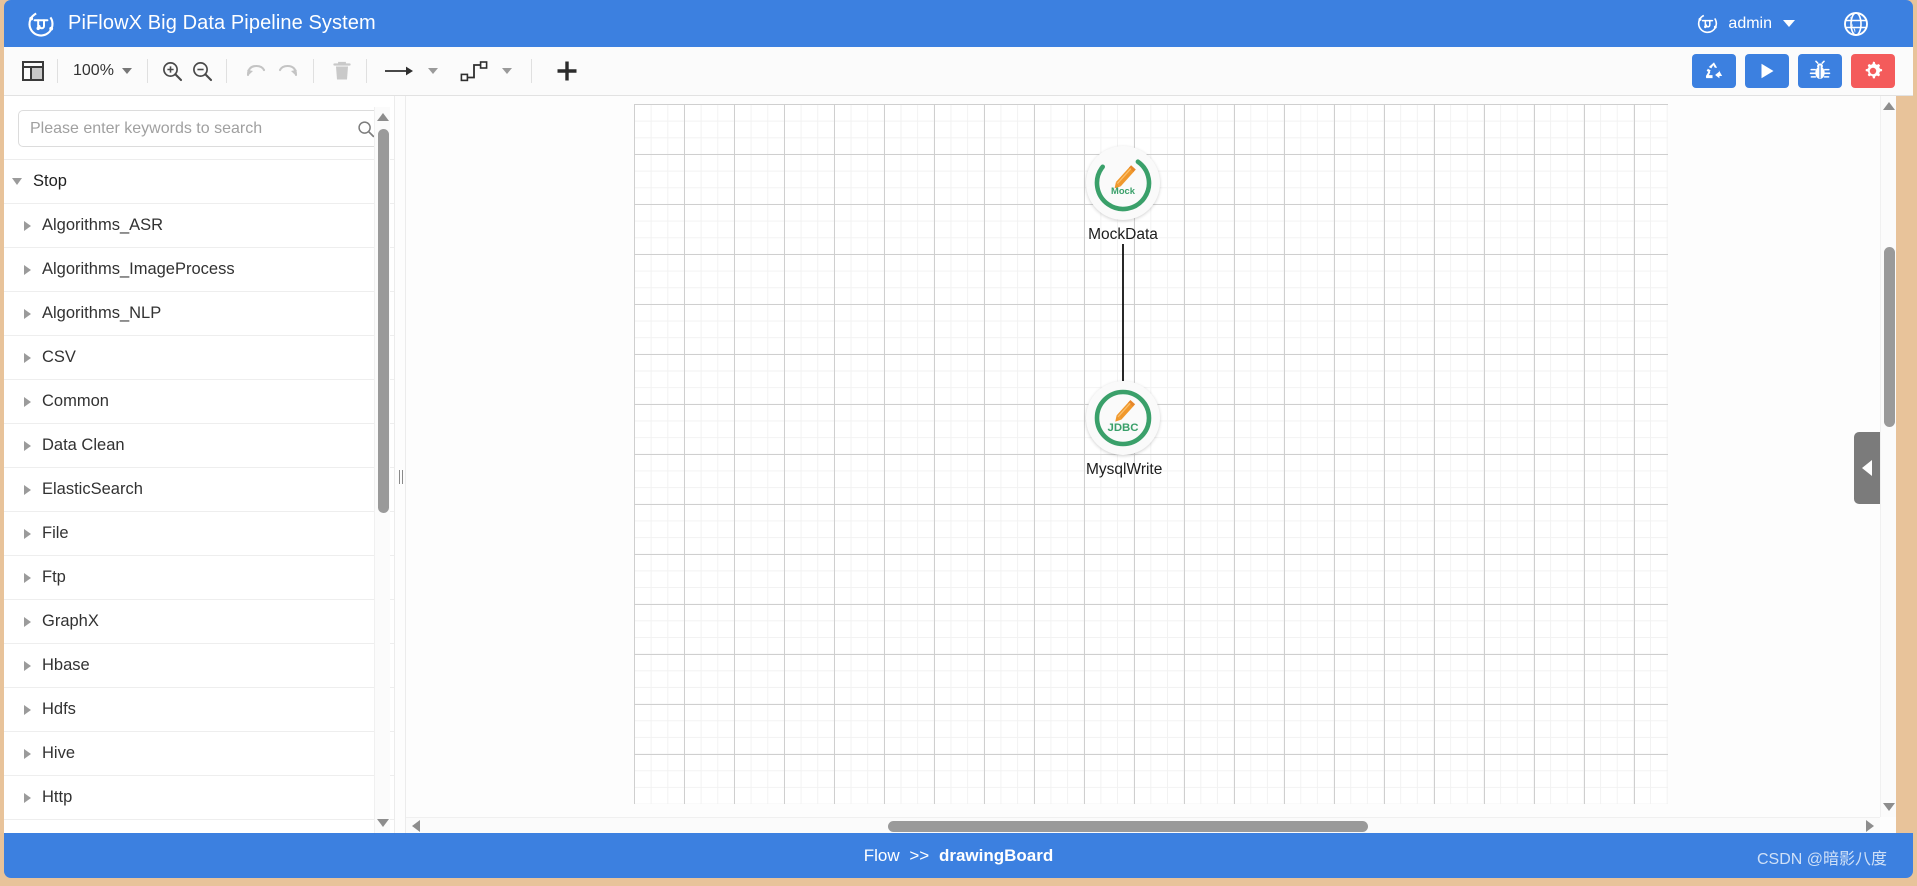 Image resolution: width=1917 pixels, height=886 pixels. I want to click on tree-item: ElasticSearch, so click(202, 490).